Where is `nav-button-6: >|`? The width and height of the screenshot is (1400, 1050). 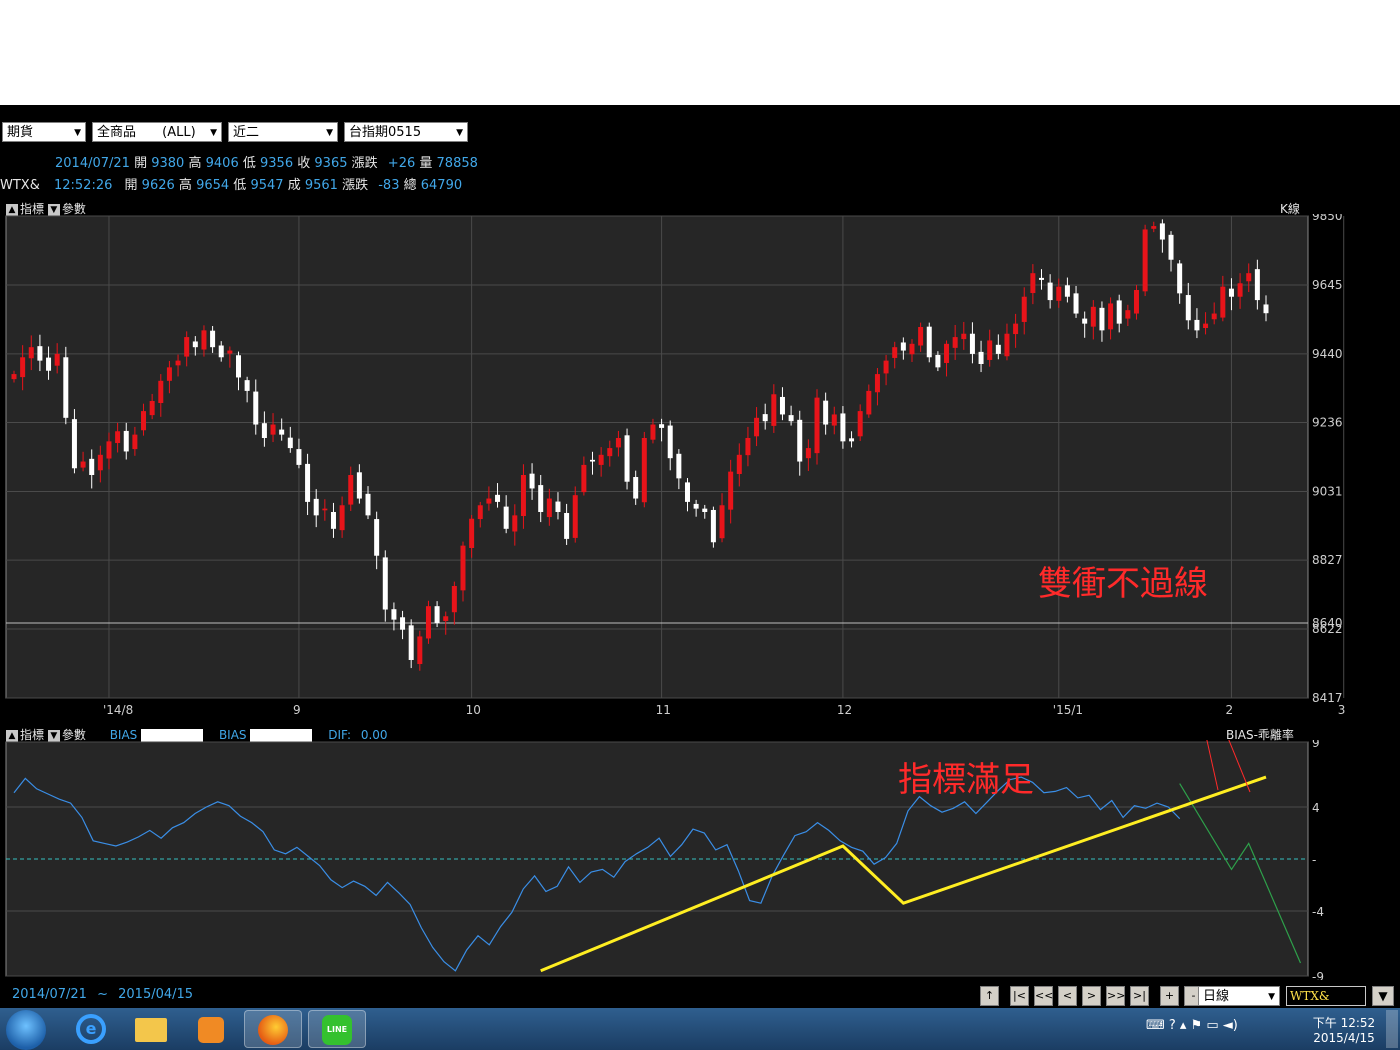 nav-button-6: >| is located at coordinates (1139, 996).